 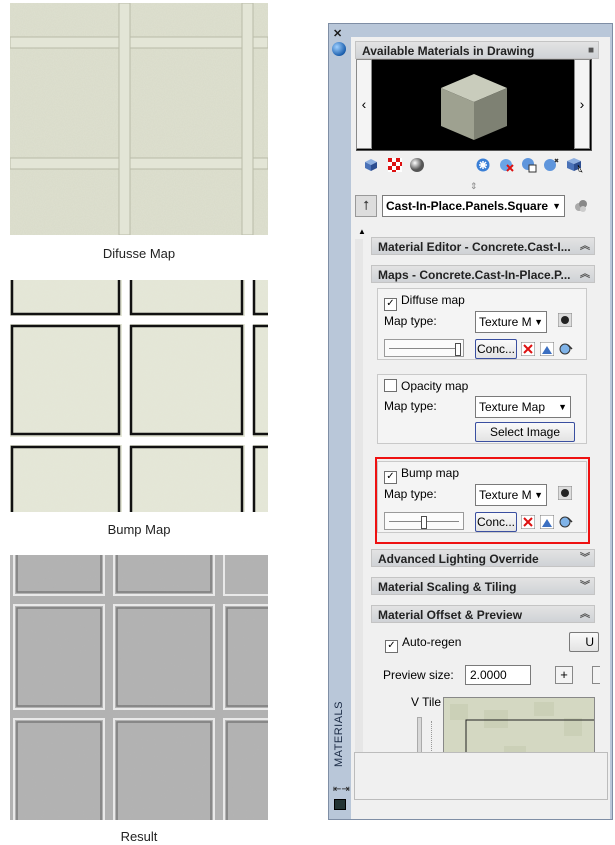 What do you see at coordinates (341, 789) in the screenshot?
I see `properties-icon: ⇤⇥` at bounding box center [341, 789].